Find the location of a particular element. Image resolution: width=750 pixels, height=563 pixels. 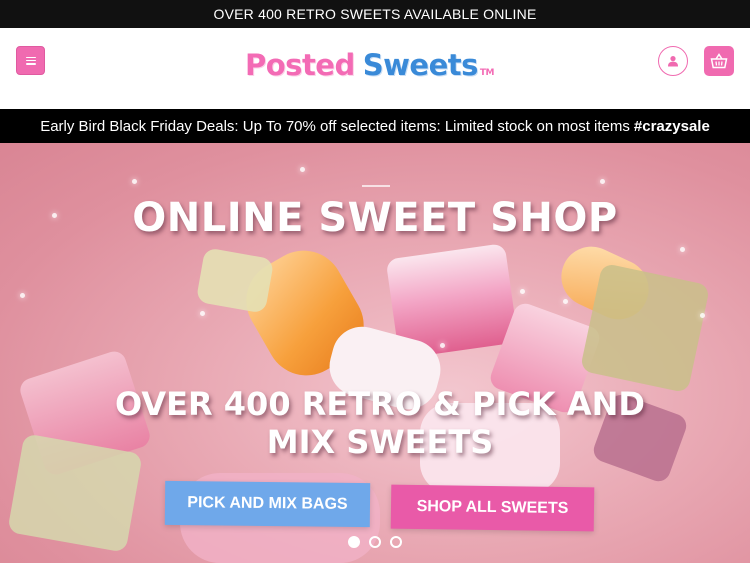

site-logo: Posted Sweets TM is located at coordinates (369, 62).